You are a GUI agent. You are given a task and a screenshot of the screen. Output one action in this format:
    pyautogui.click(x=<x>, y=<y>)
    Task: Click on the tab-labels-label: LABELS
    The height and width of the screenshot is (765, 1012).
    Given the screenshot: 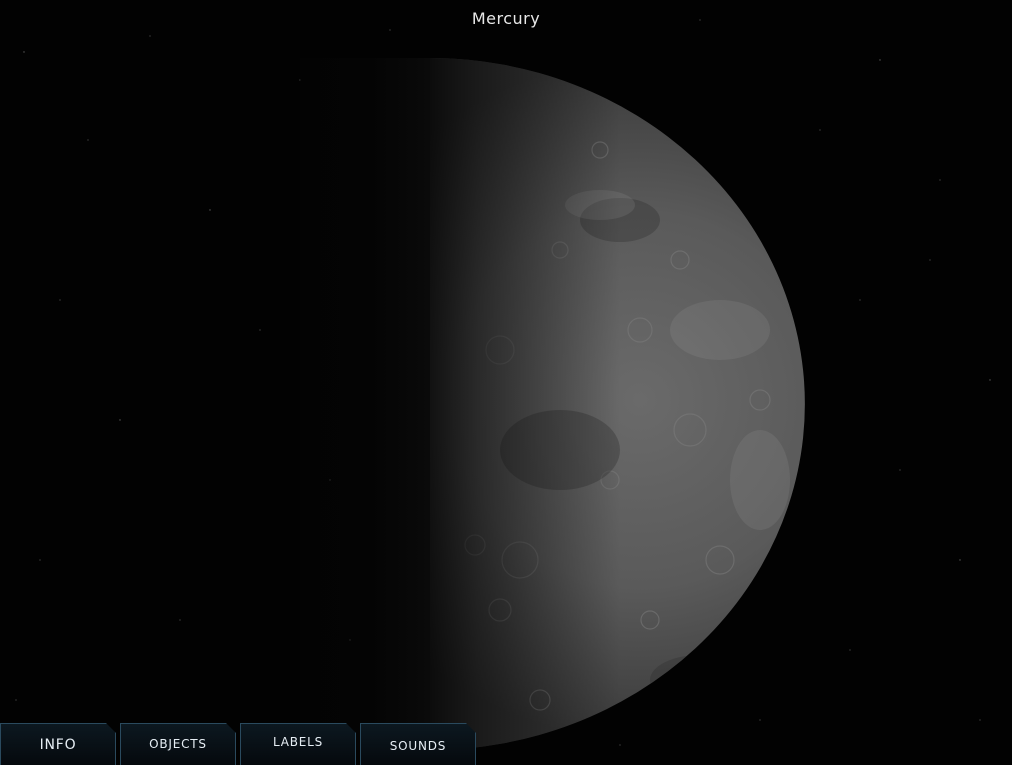 What is the action you would take?
    pyautogui.click(x=298, y=742)
    